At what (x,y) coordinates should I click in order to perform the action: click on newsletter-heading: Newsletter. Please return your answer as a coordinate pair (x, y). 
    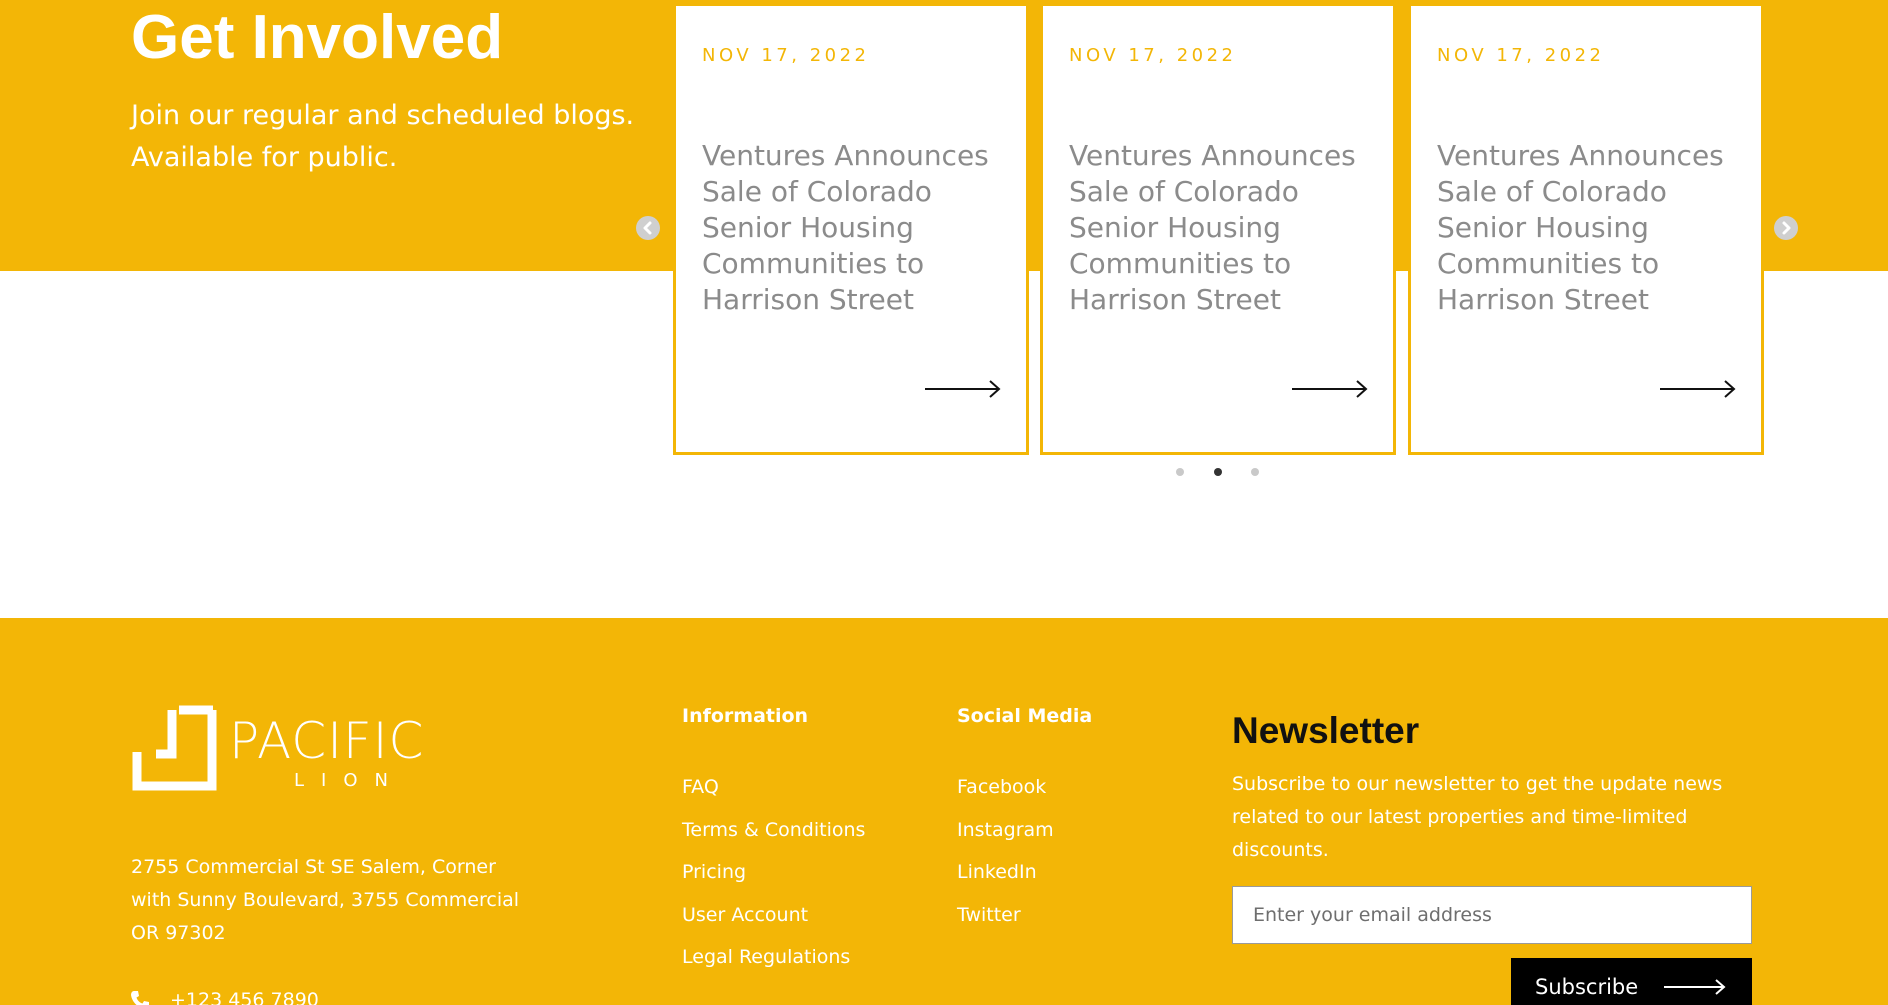
    Looking at the image, I should click on (1326, 730).